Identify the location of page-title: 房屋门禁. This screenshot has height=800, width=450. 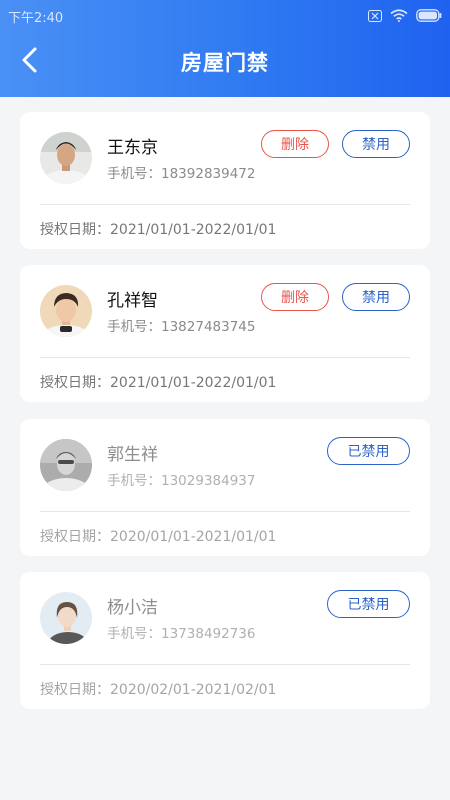
(225, 63).